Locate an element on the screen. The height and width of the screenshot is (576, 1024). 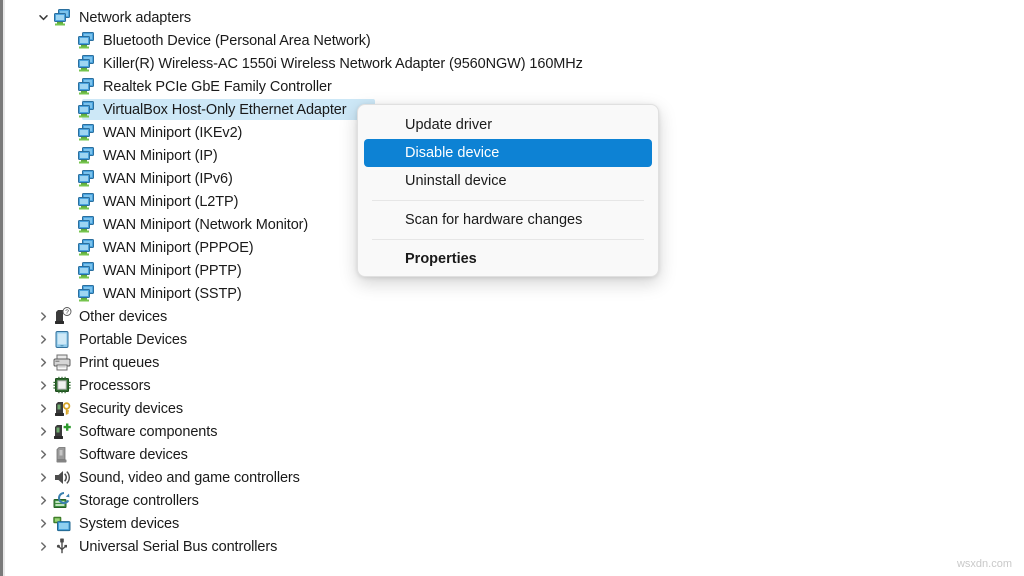
tree-item-label: Software components is located at coordinates (148, 431).